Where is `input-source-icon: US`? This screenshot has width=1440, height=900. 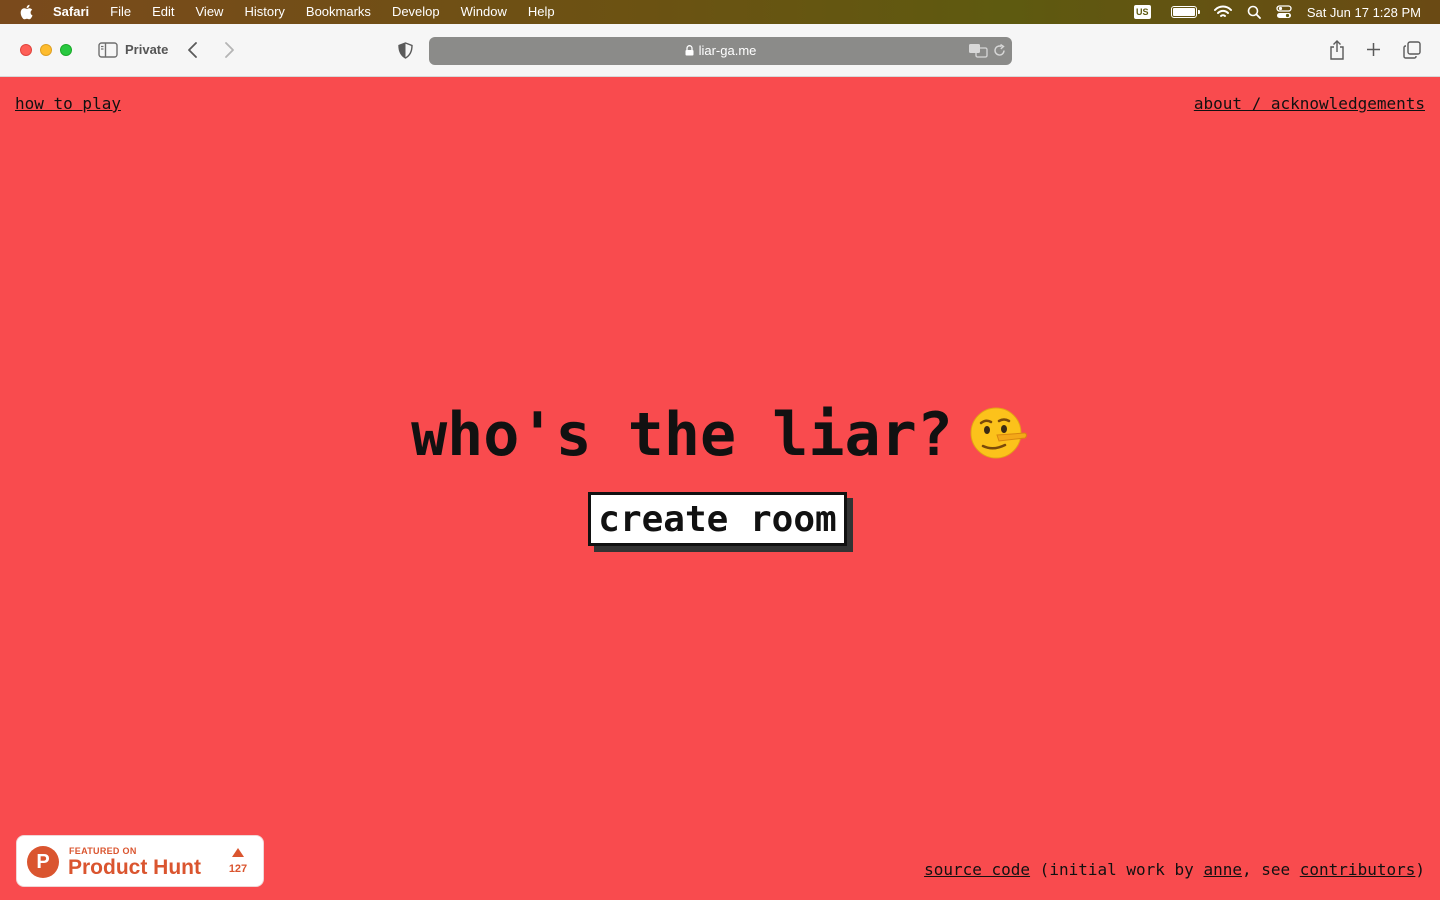 input-source-icon: US is located at coordinates (1142, 12).